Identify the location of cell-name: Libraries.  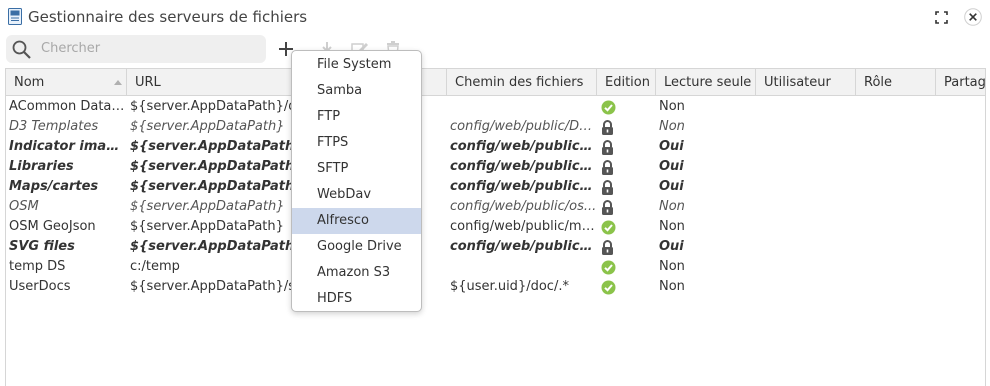
(41, 166).